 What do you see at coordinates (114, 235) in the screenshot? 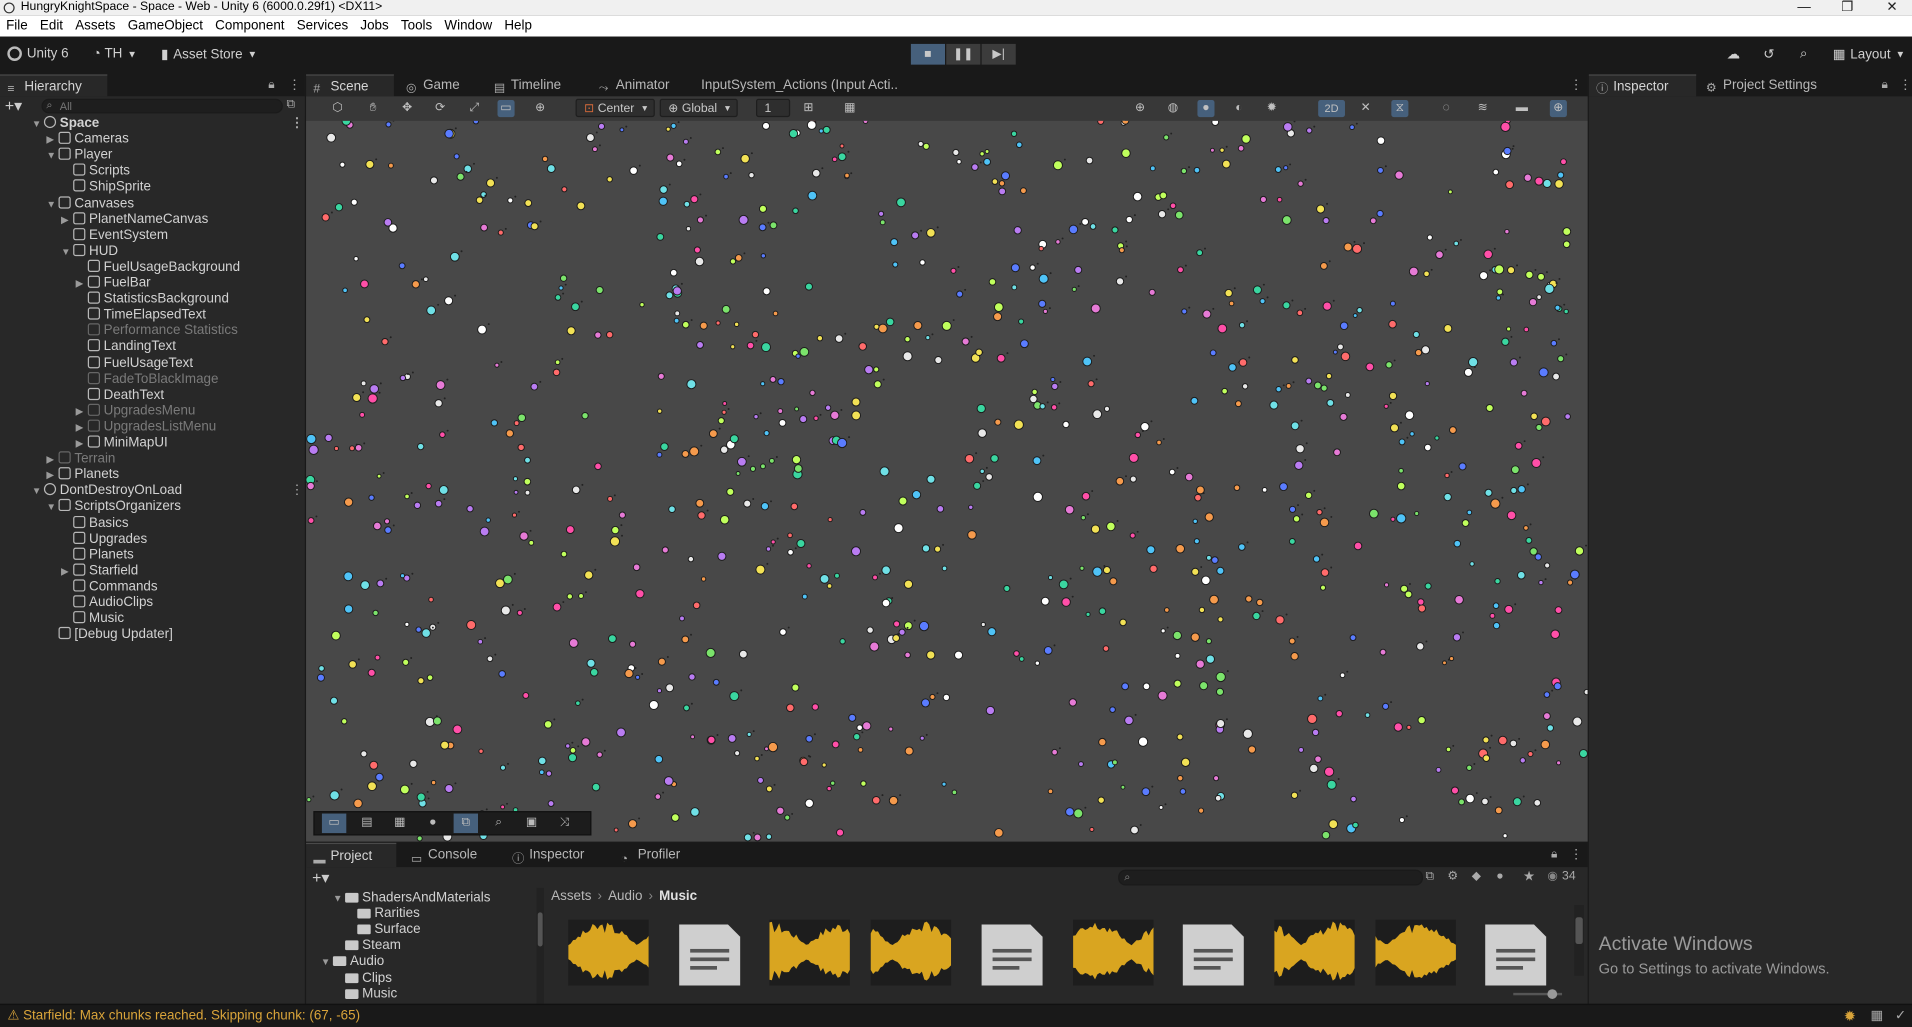
I see `hierarchy-item: EventSystem` at bounding box center [114, 235].